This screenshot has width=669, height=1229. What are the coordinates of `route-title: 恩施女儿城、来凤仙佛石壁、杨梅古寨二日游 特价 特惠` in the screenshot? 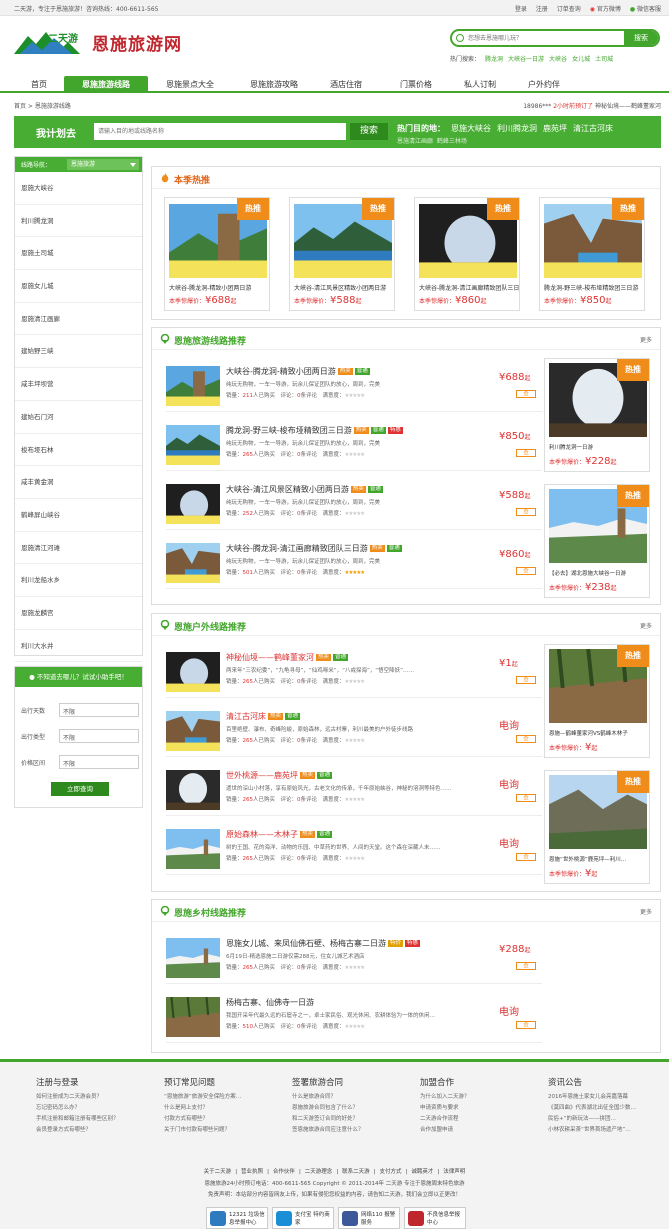 It's located at (323, 943).